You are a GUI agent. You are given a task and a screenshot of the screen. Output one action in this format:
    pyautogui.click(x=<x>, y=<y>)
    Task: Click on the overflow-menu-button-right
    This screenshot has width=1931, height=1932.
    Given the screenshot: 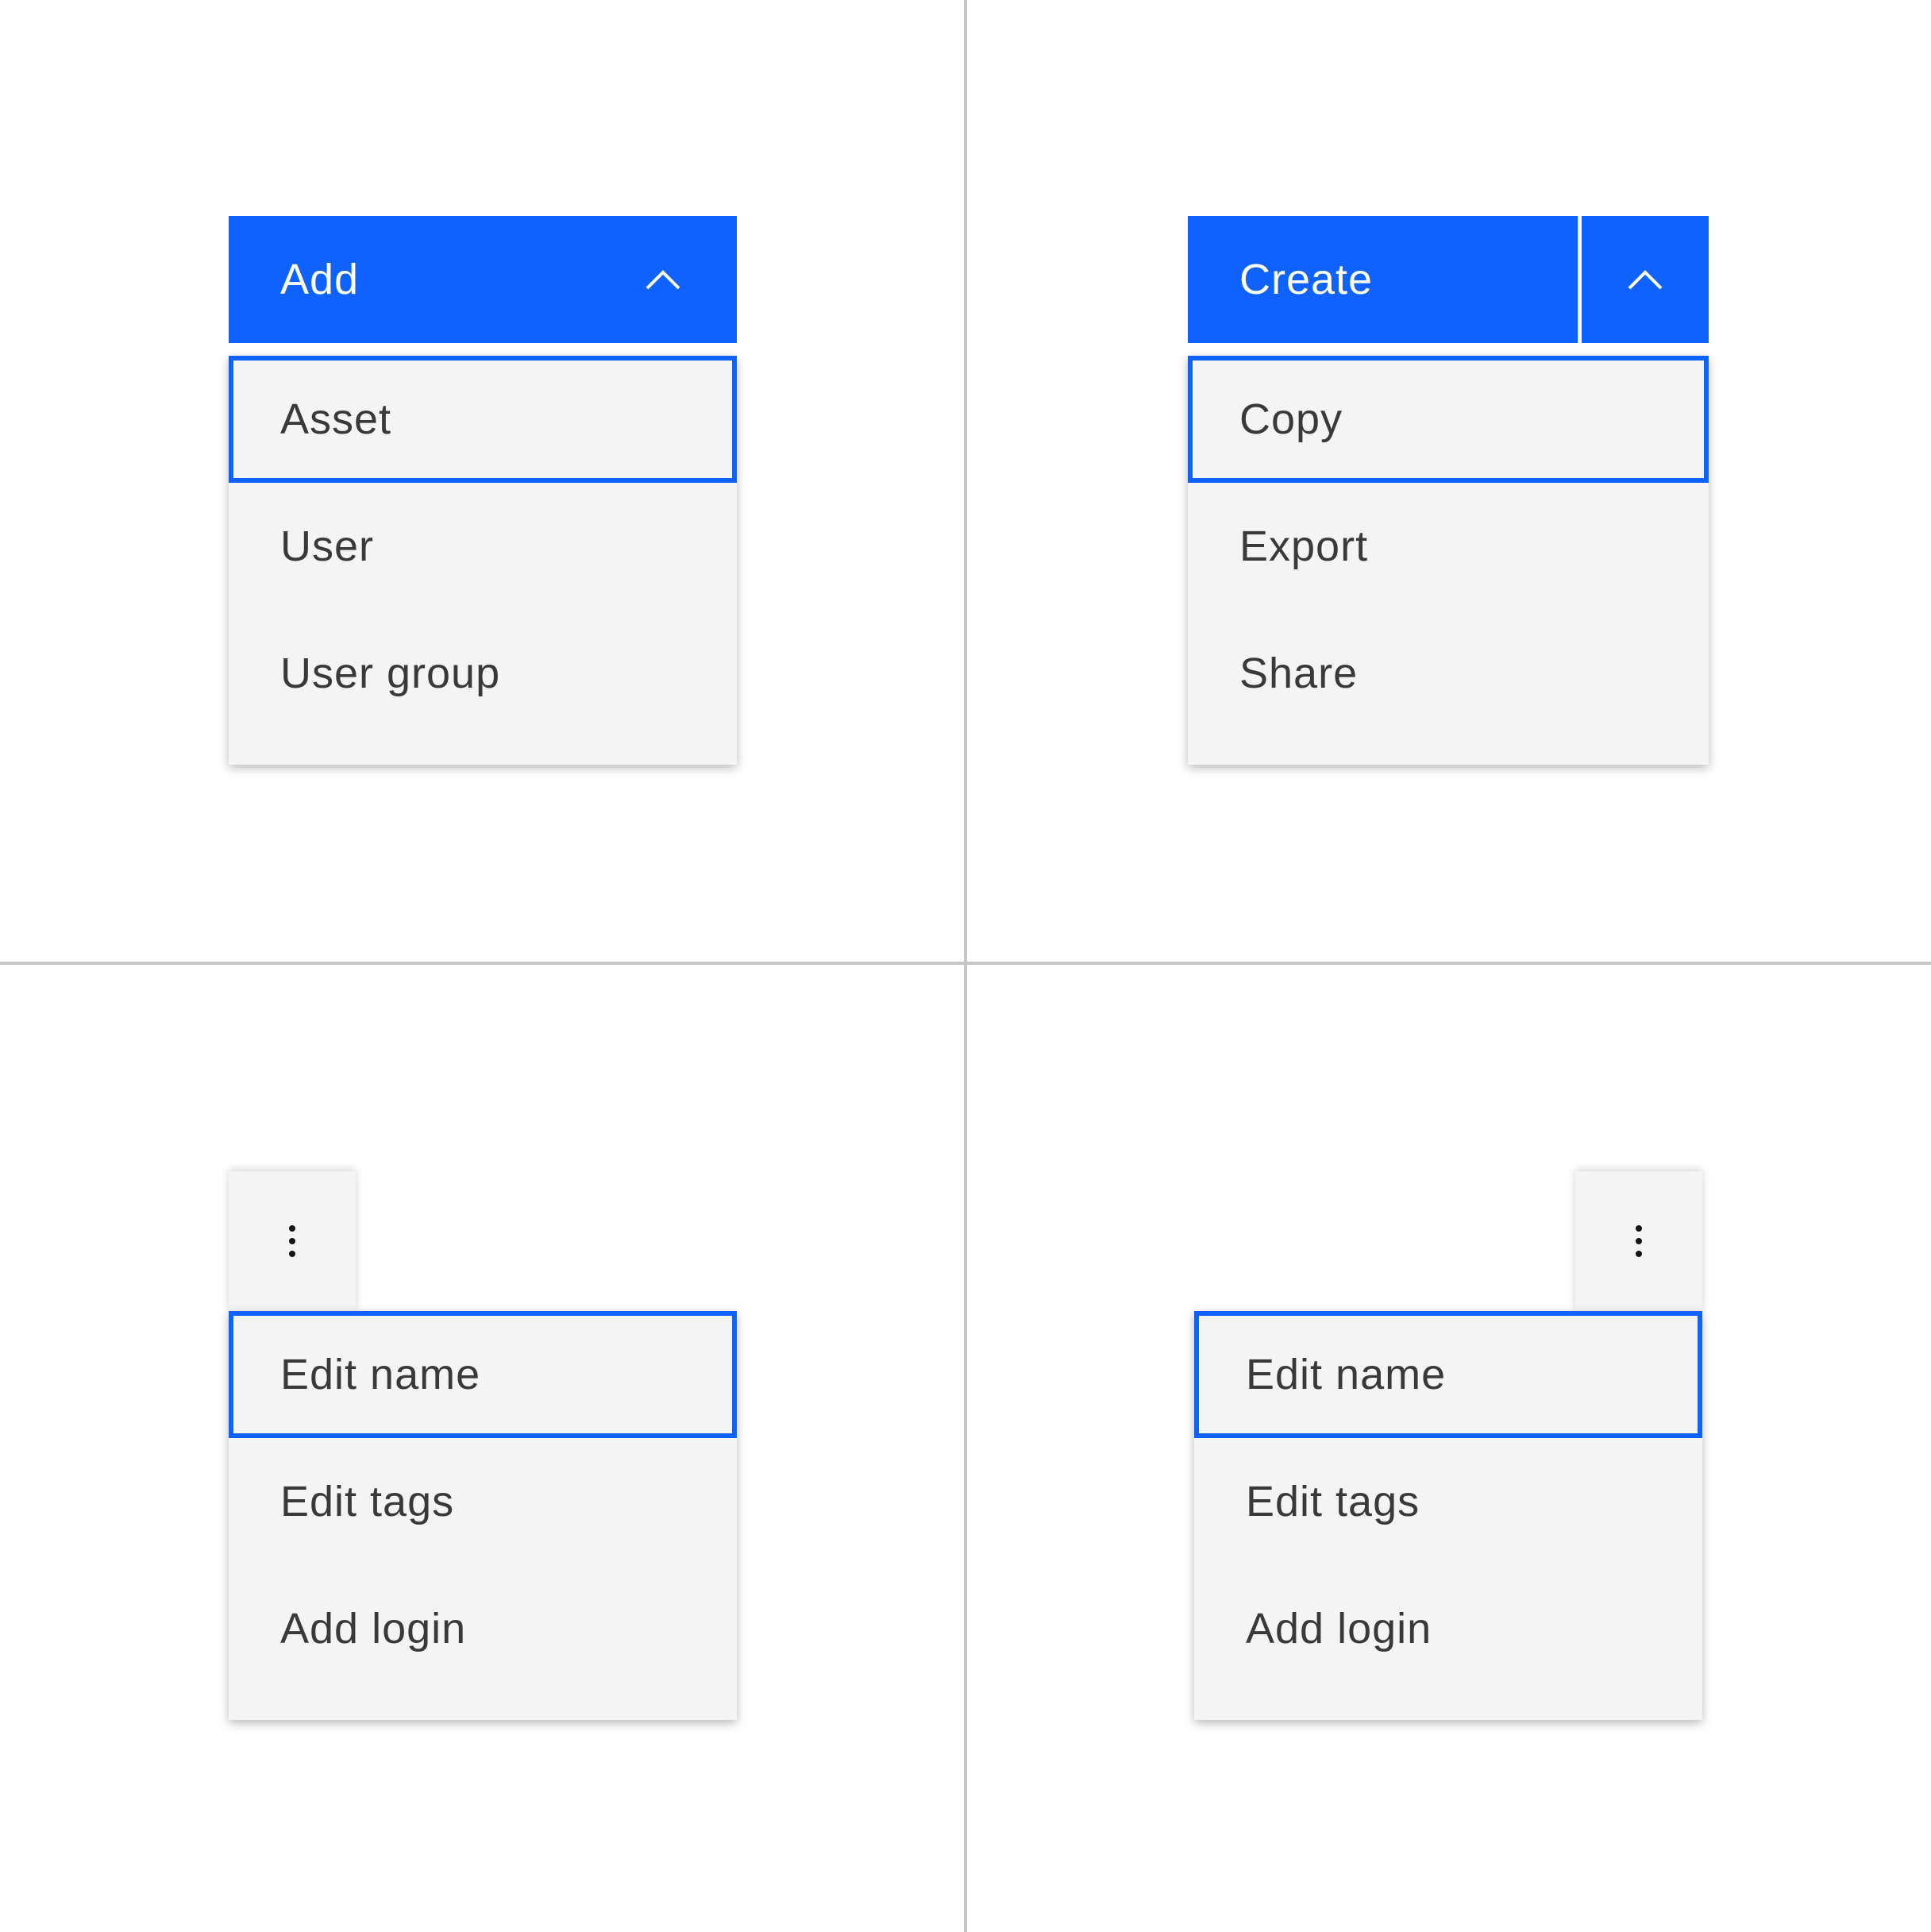 What is the action you would take?
    pyautogui.click(x=1638, y=1241)
    